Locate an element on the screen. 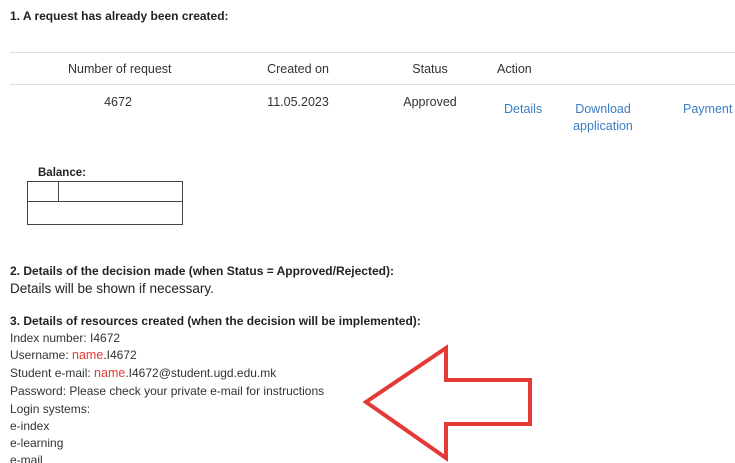 The height and width of the screenshot is (463, 735). email-prefix: Student e-mail: is located at coordinates (52, 373).